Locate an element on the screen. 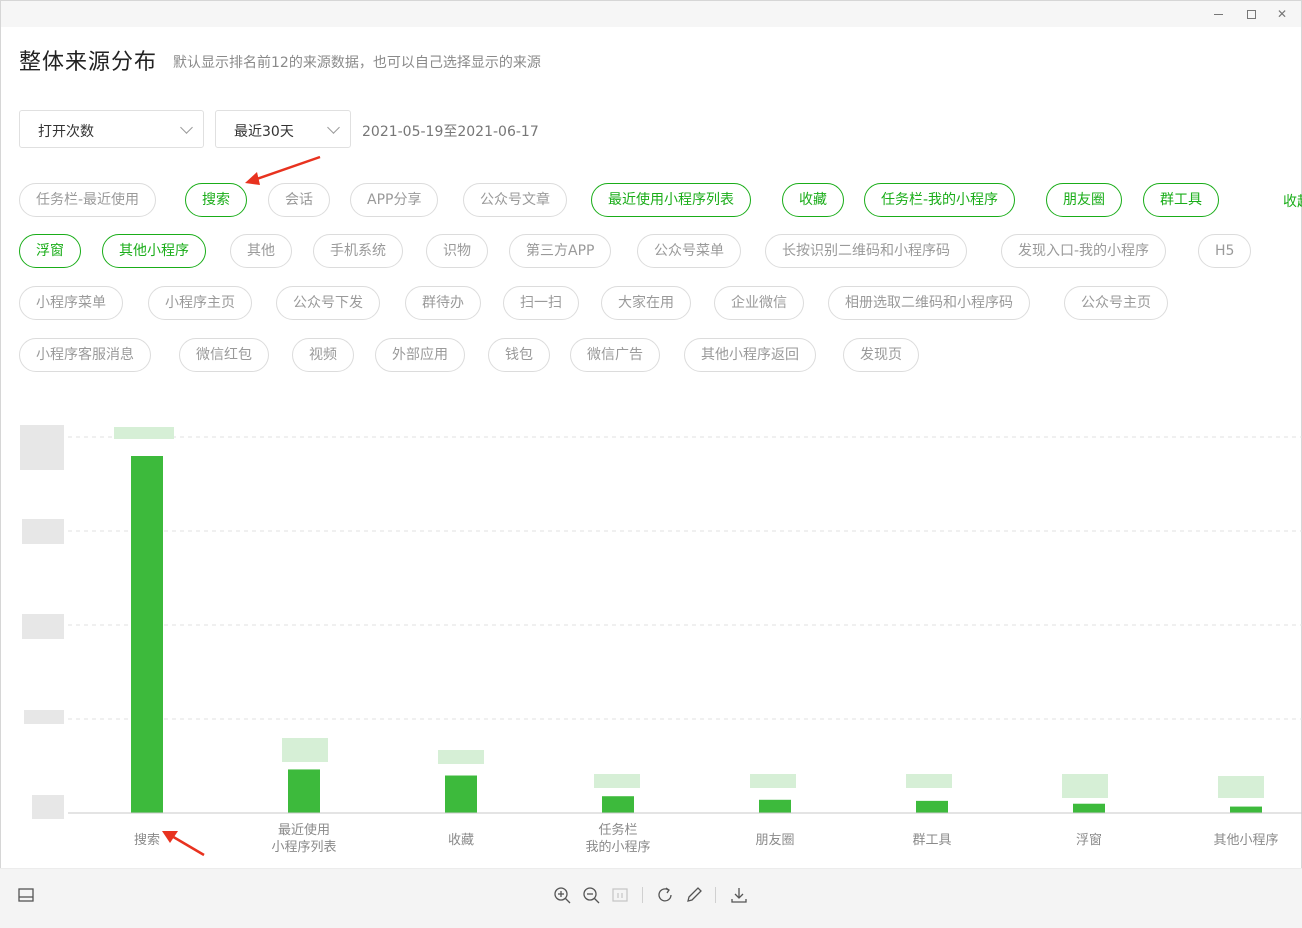 The image size is (1302, 928). edit-icon is located at coordinates (694, 895).